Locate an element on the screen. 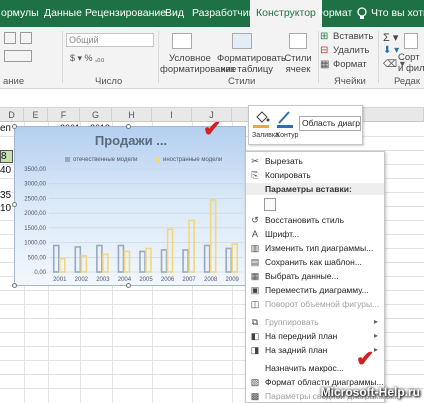 Image resolution: width=424 pixels, height=403 pixels. x-tick-label: 2003 is located at coordinates (103, 280).